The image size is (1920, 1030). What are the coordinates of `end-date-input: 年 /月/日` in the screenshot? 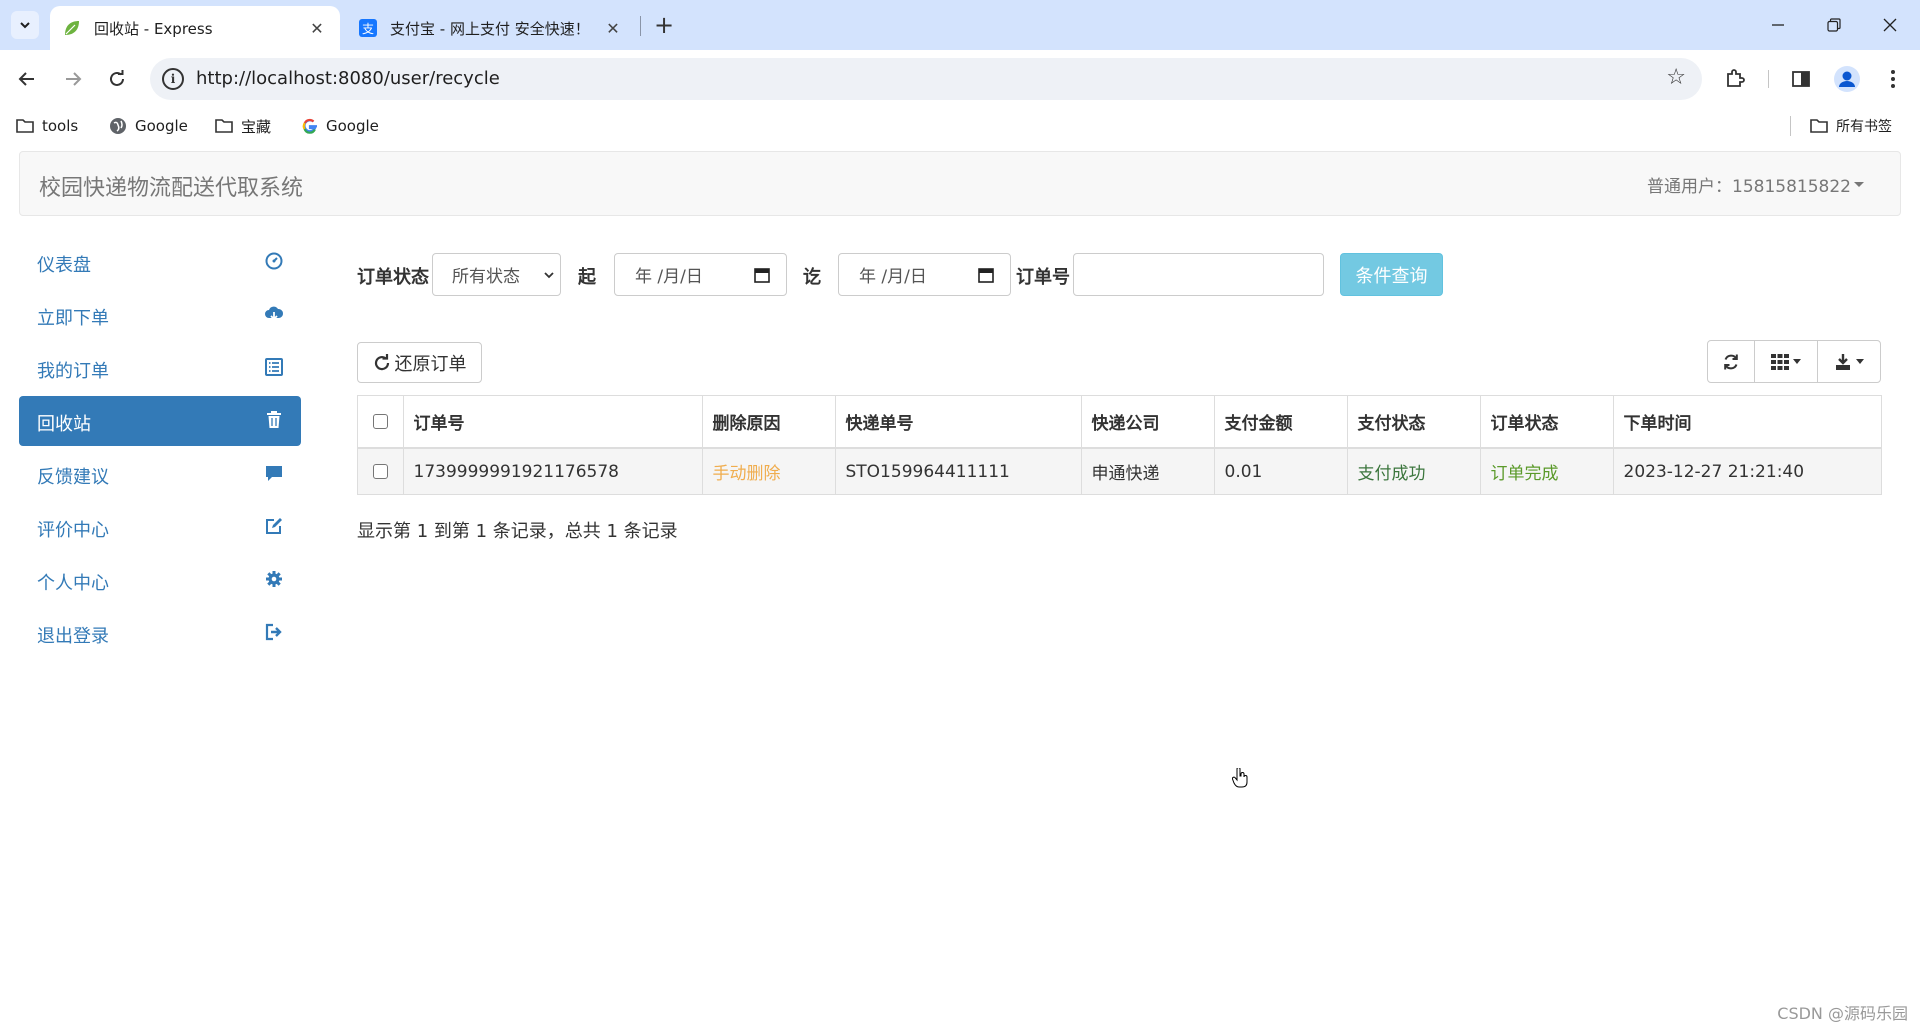 It's located at (924, 274).